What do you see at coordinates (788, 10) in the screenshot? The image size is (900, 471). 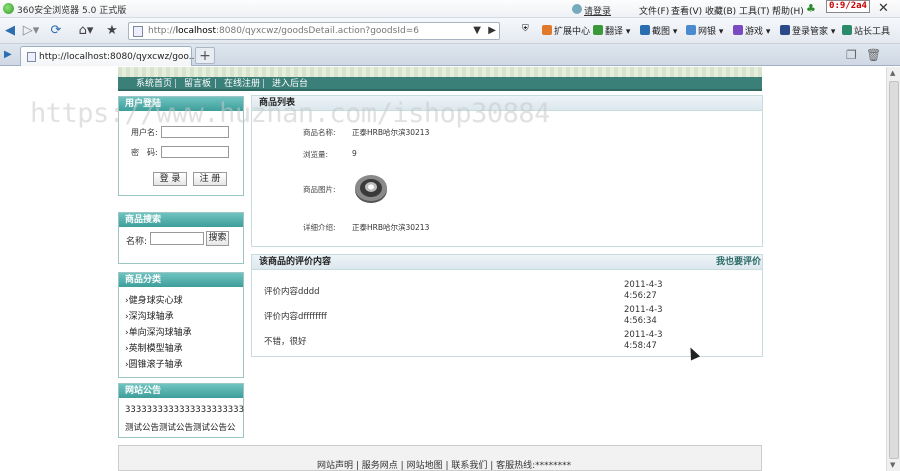 I see `menu-help: 帮助(H)` at bounding box center [788, 10].